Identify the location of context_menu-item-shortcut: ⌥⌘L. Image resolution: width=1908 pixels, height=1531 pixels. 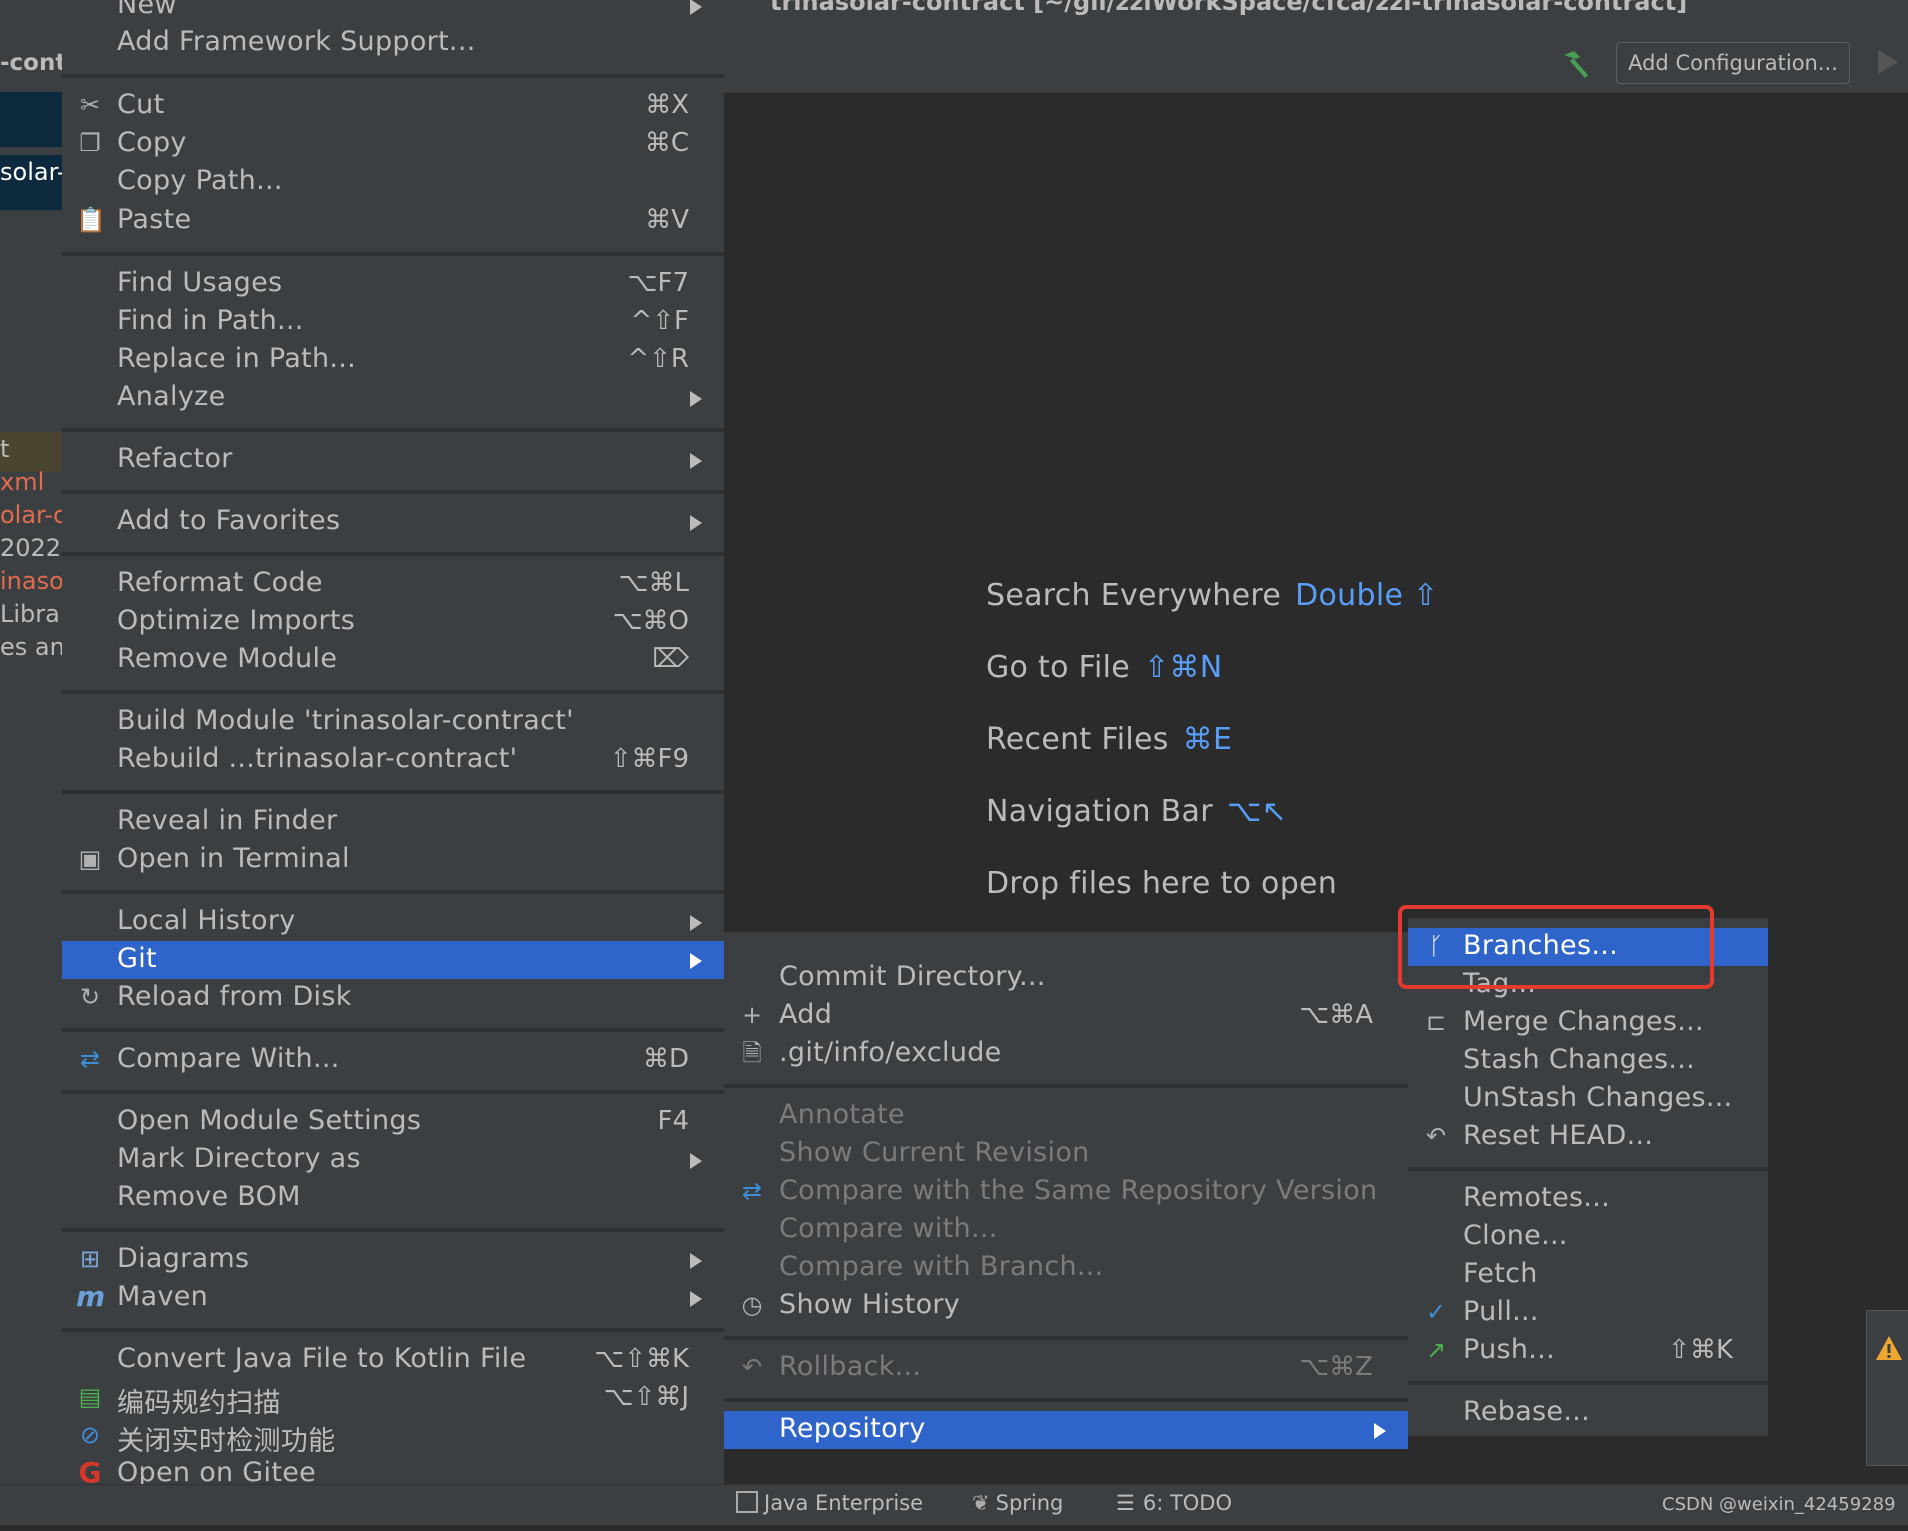
(653, 583).